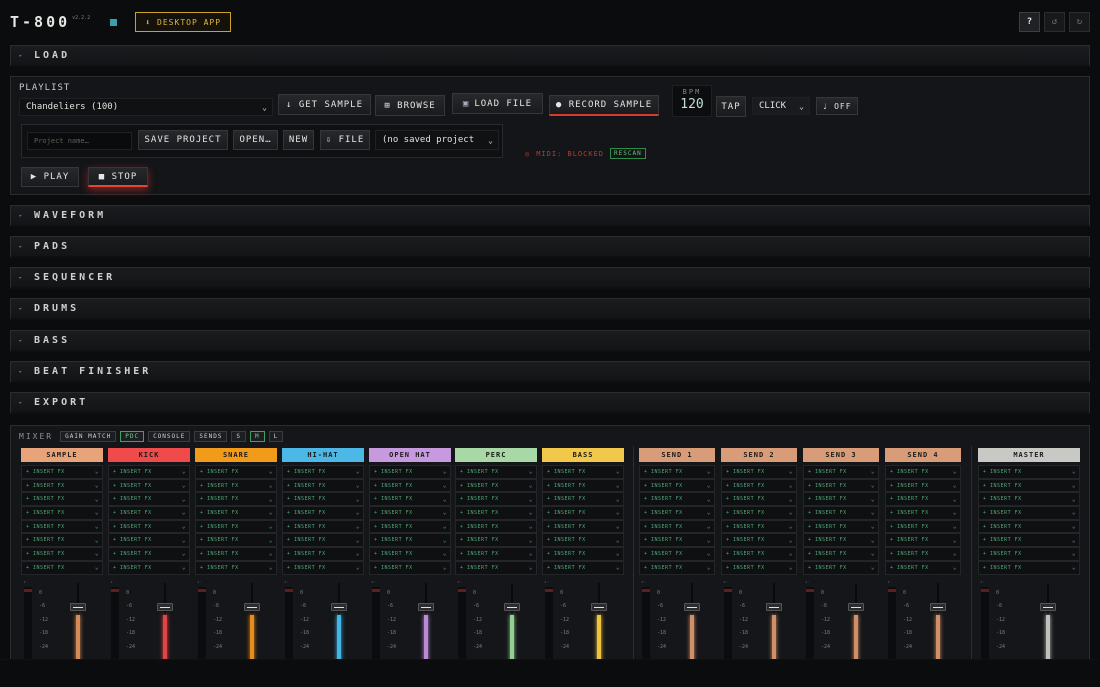 The image size is (1100, 687). What do you see at coordinates (759, 455) in the screenshot?
I see `channel-name: SEND 2` at bounding box center [759, 455].